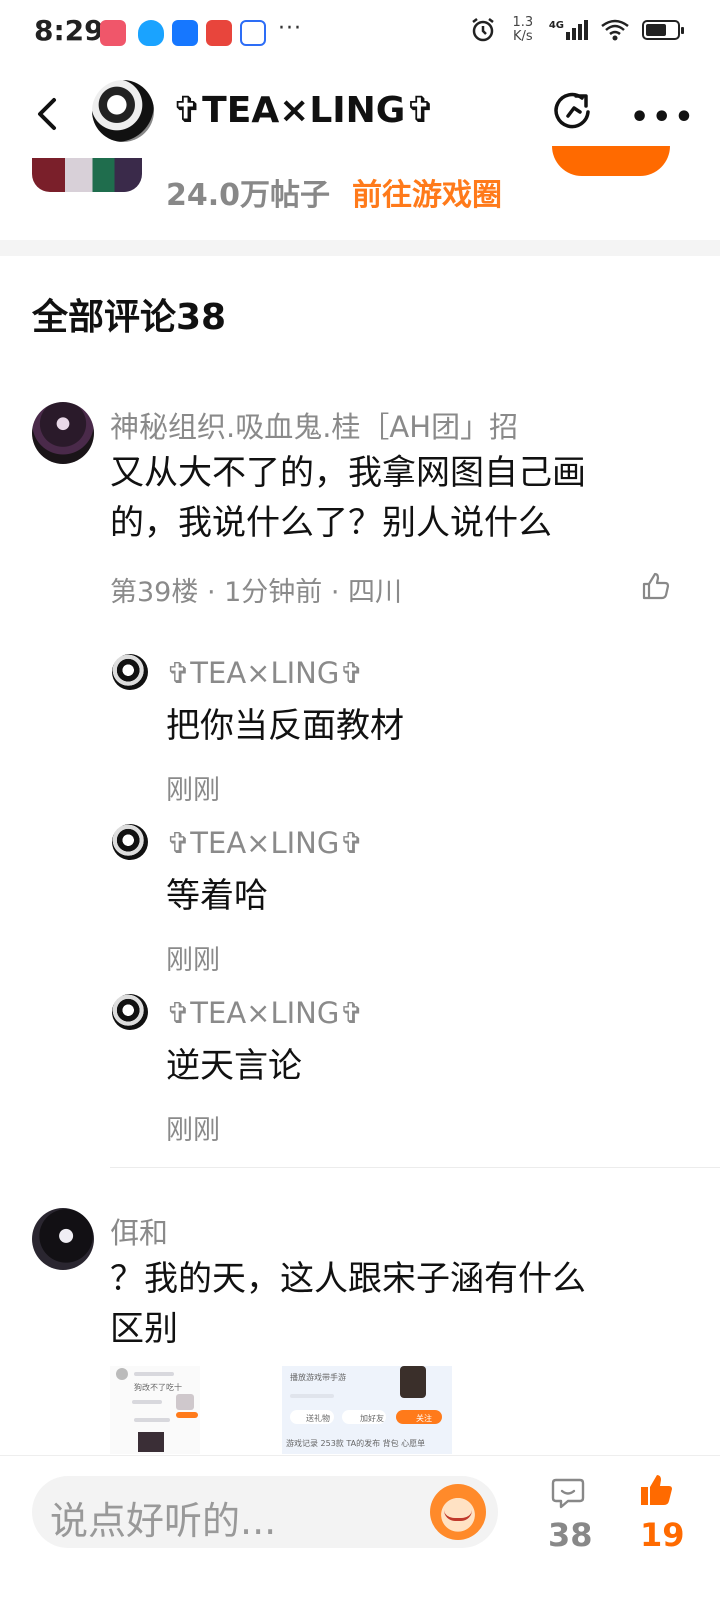 Image resolution: width=720 pixels, height=1600 pixels. I want to click on thumbs-up-icon, so click(656, 1490).